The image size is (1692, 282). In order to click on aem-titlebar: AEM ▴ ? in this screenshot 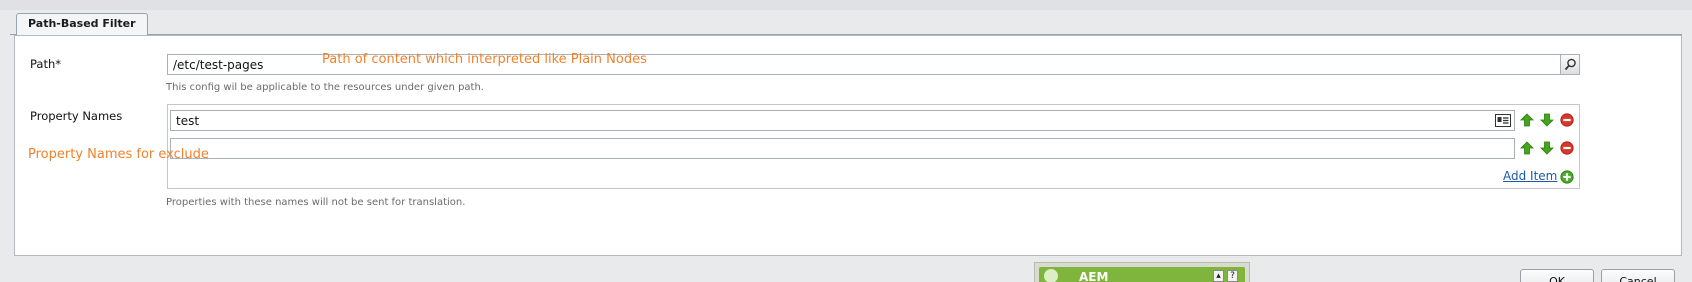, I will do `click(1142, 274)`.